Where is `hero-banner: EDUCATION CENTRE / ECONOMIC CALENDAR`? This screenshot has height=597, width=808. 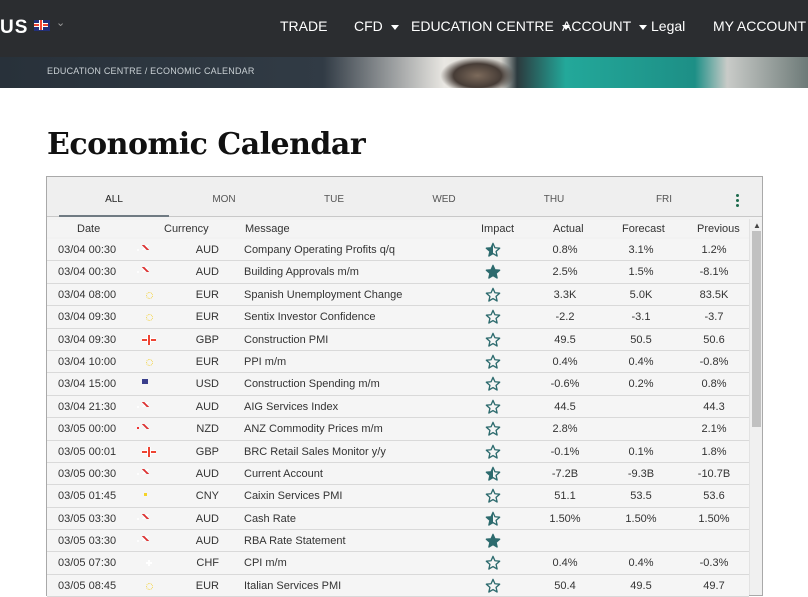
hero-banner: EDUCATION CENTRE / ECONOMIC CALENDAR is located at coordinates (404, 72).